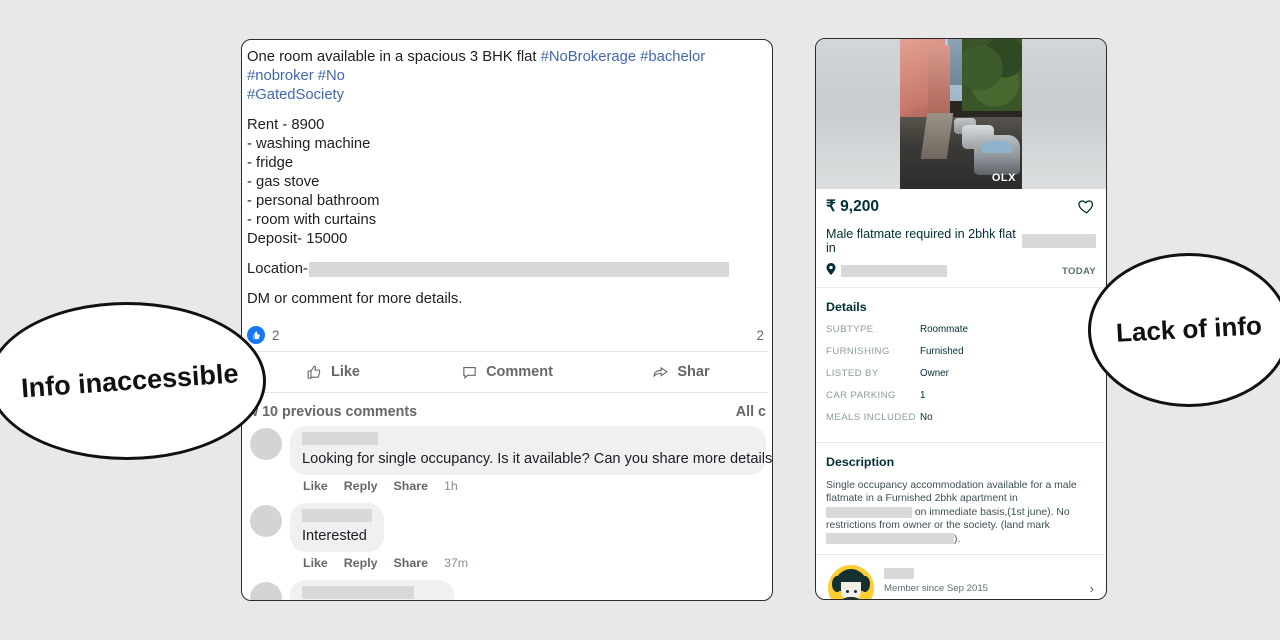  What do you see at coordinates (751, 412) in the screenshot?
I see `comments-filter-label: All c` at bounding box center [751, 412].